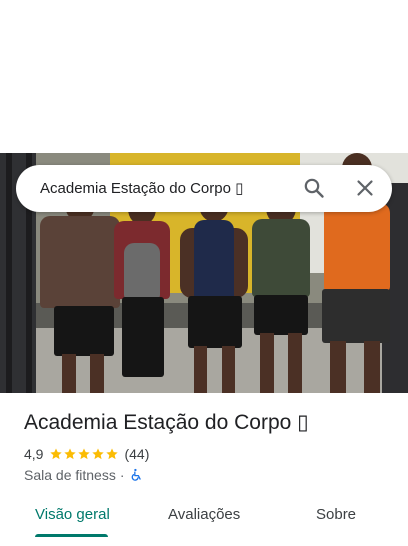 The image size is (408, 546). What do you see at coordinates (165, 188) in the screenshot?
I see `search-input: Academia Estação do Corpo ▯` at bounding box center [165, 188].